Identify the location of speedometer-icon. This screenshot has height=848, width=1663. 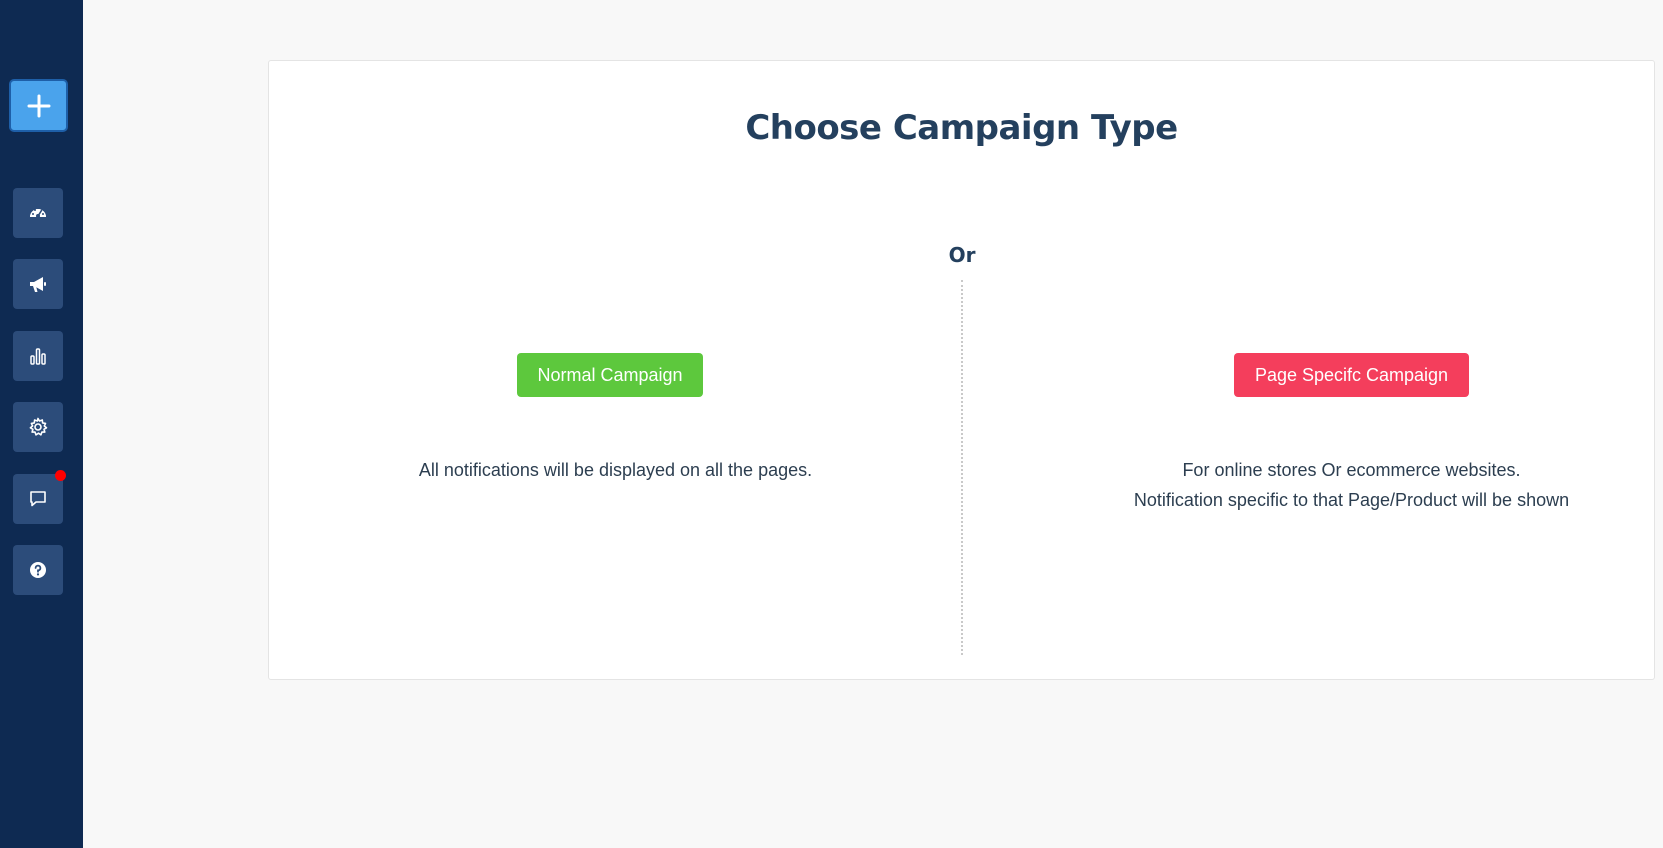
(38, 213).